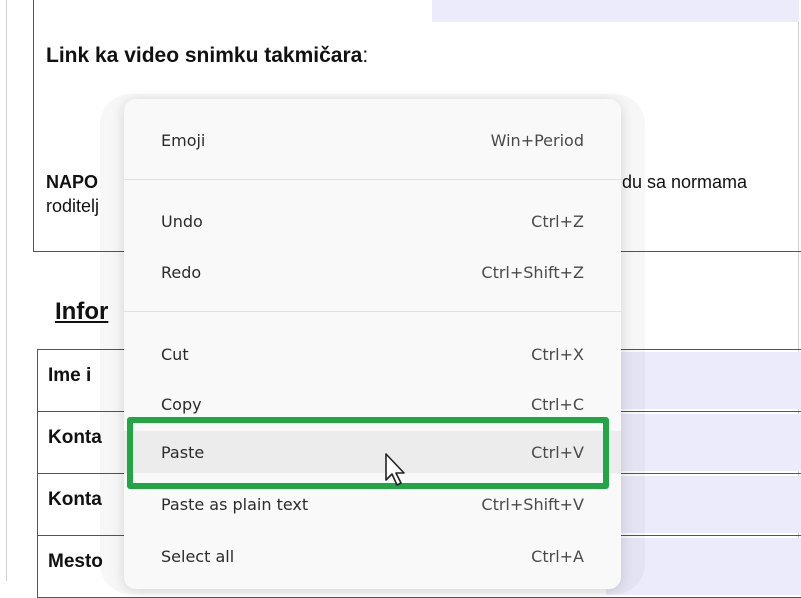 The image size is (801, 598). Describe the element at coordinates (207, 55) in the screenshot. I see `video-link-label: Link ka video snimku takmičara:` at that location.